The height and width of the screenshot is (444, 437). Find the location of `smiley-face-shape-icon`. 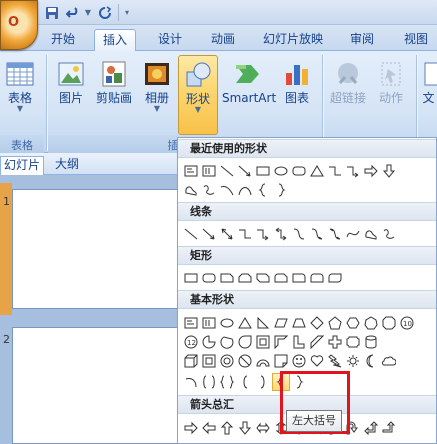

smiley-face-shape-icon is located at coordinates (299, 361).